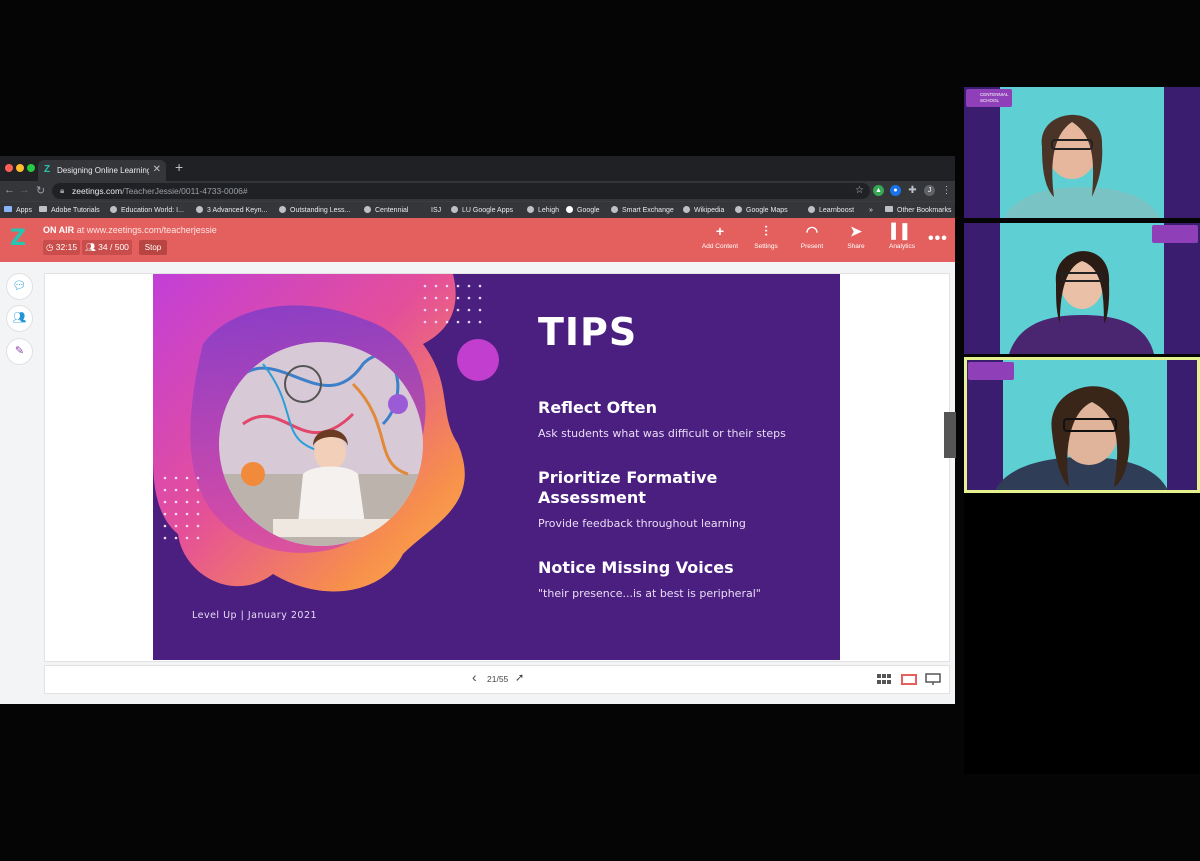  I want to click on minimize-window-button, so click(20, 168).